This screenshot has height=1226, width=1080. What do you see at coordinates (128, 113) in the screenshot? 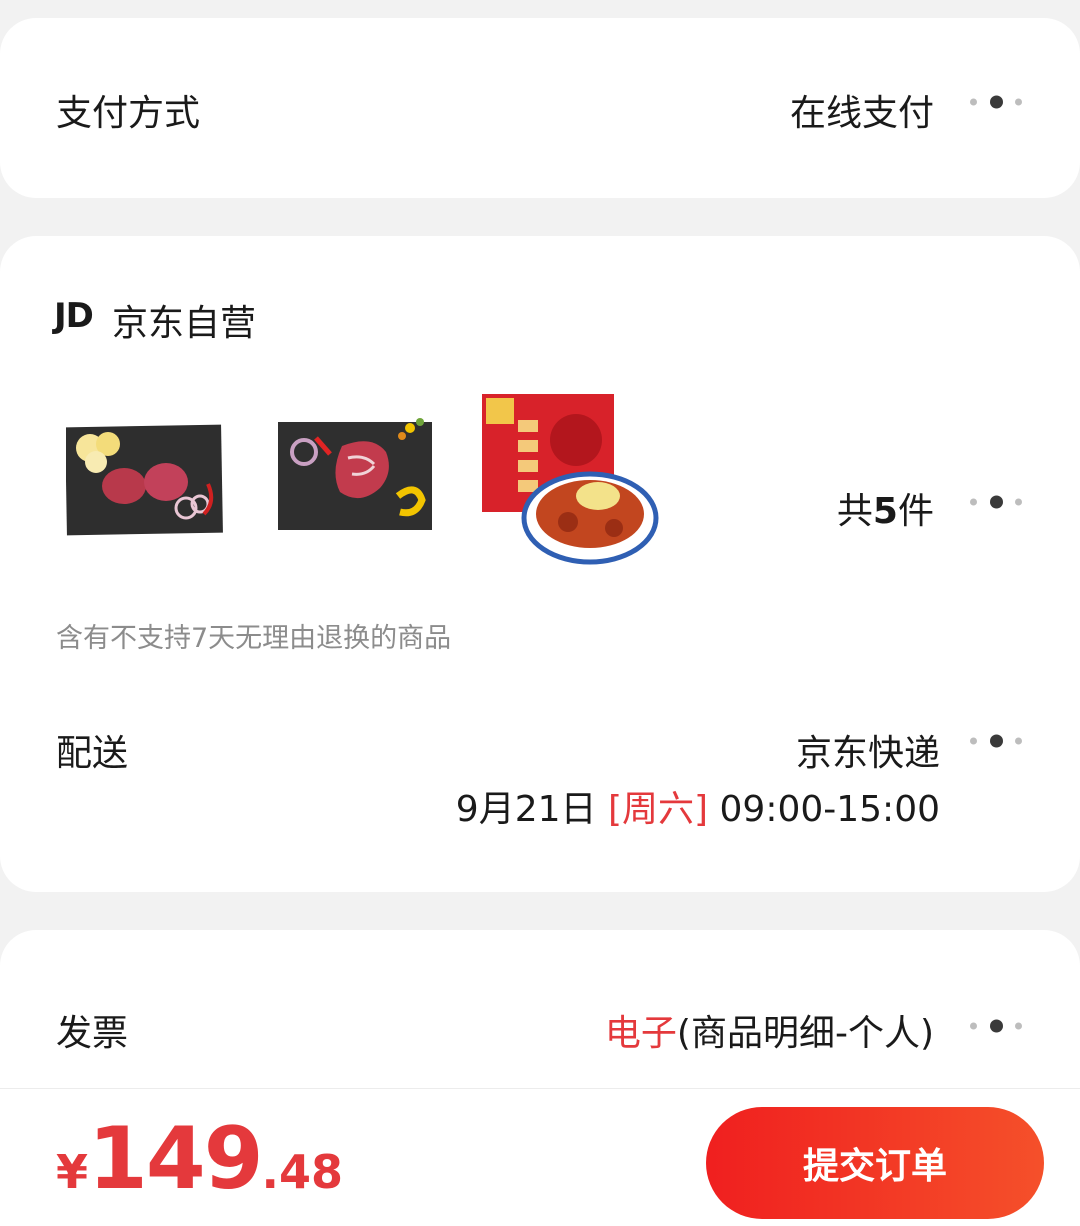
I see `payment-label: 支付方式` at bounding box center [128, 113].